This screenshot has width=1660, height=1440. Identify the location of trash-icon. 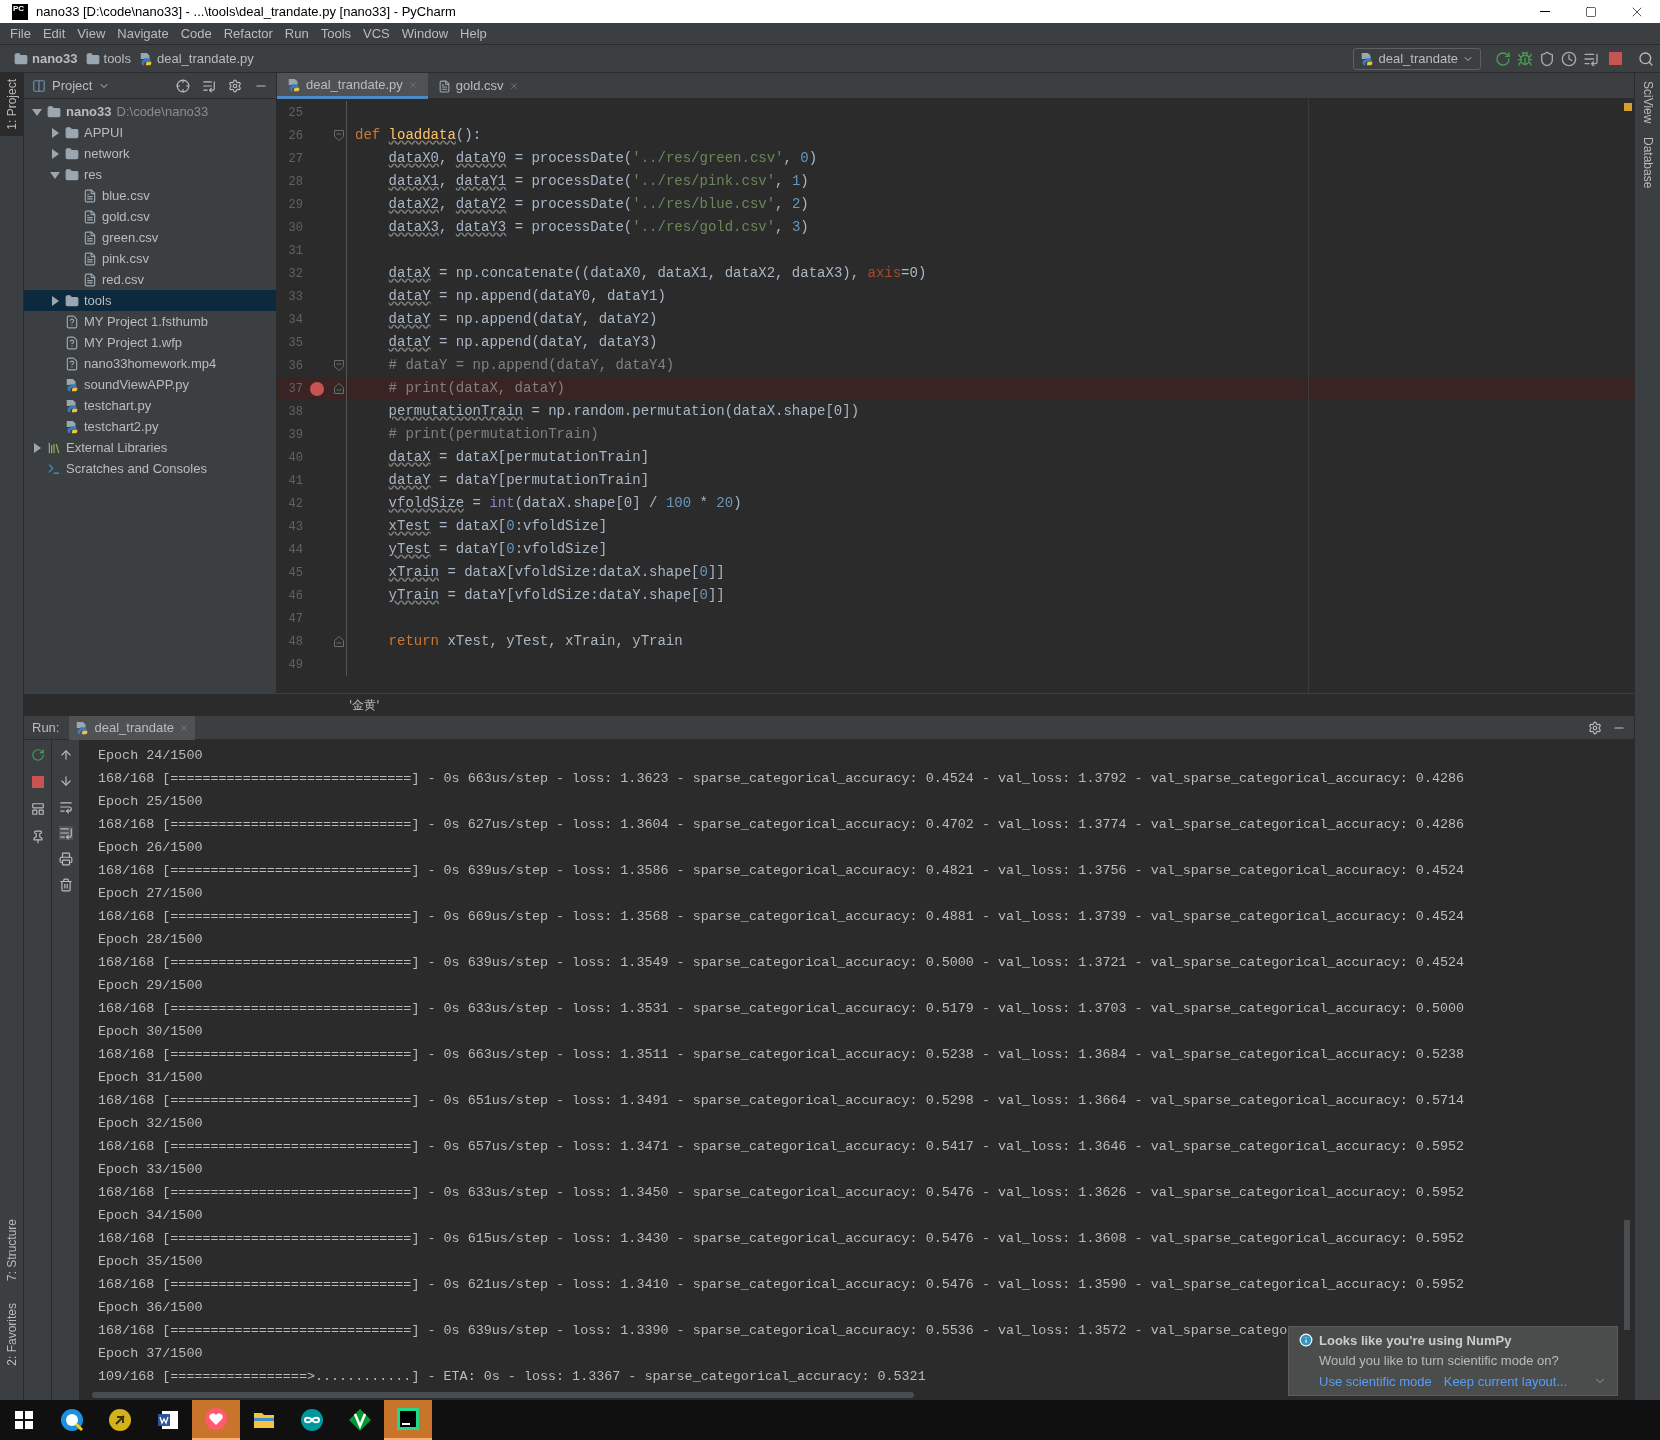
(65, 885).